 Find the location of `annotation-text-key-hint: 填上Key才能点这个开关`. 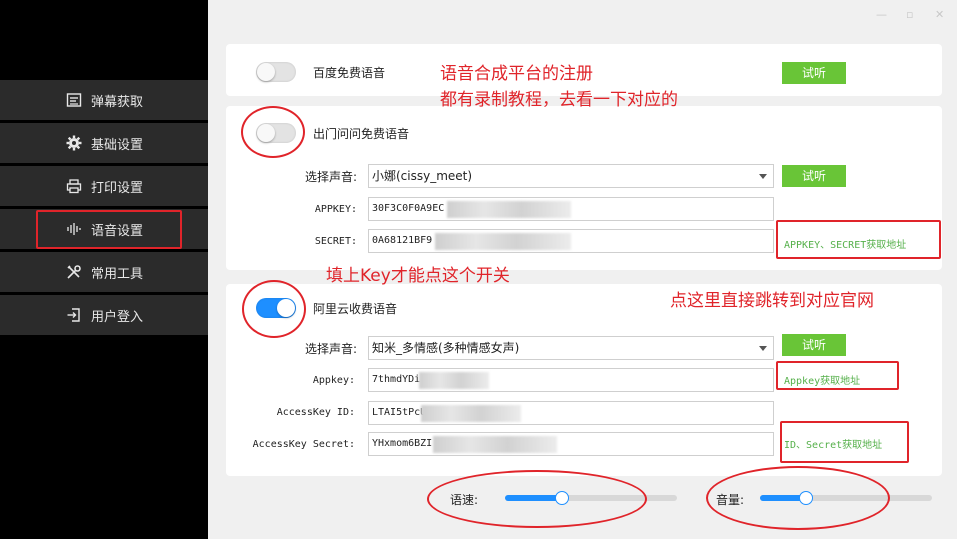

annotation-text-key-hint: 填上Key才能点这个开关 is located at coordinates (418, 276).